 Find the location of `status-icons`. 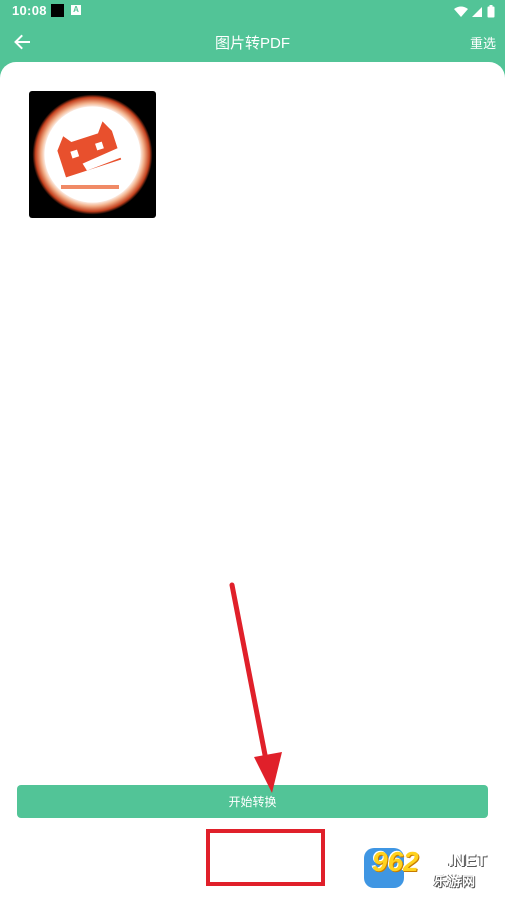

status-icons is located at coordinates (474, 11).